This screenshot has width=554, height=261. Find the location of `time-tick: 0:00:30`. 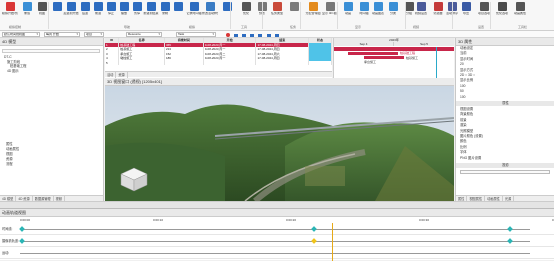

time-tick: 0:00:30 is located at coordinates (424, 220).